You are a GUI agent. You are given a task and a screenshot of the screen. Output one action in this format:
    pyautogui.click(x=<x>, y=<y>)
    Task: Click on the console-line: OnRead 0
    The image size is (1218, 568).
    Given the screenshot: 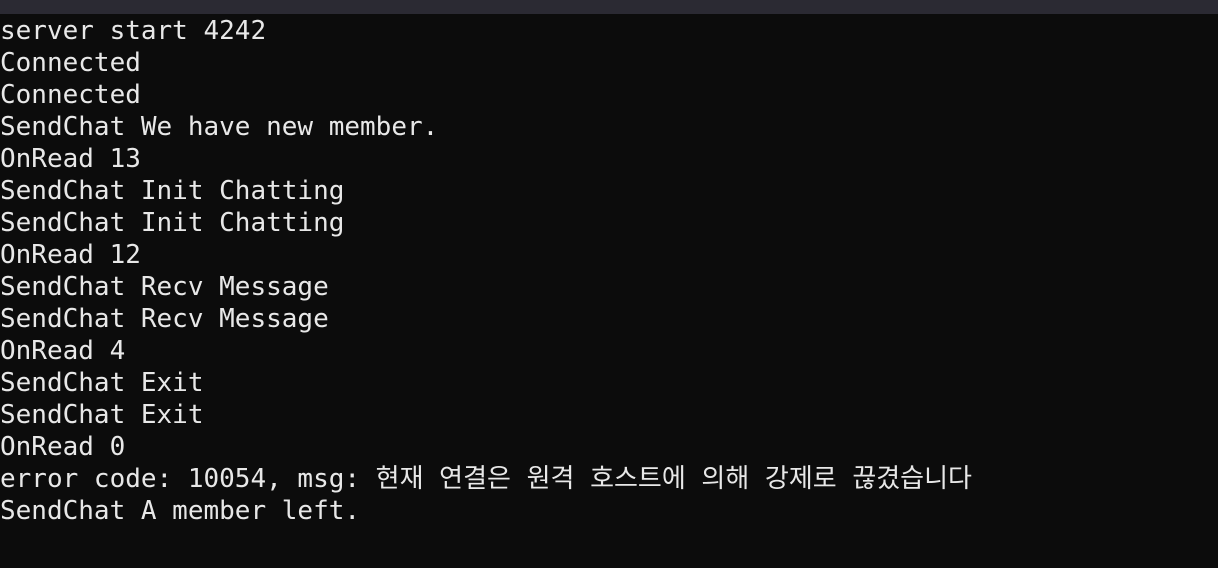 What is the action you would take?
    pyautogui.click(x=63, y=447)
    